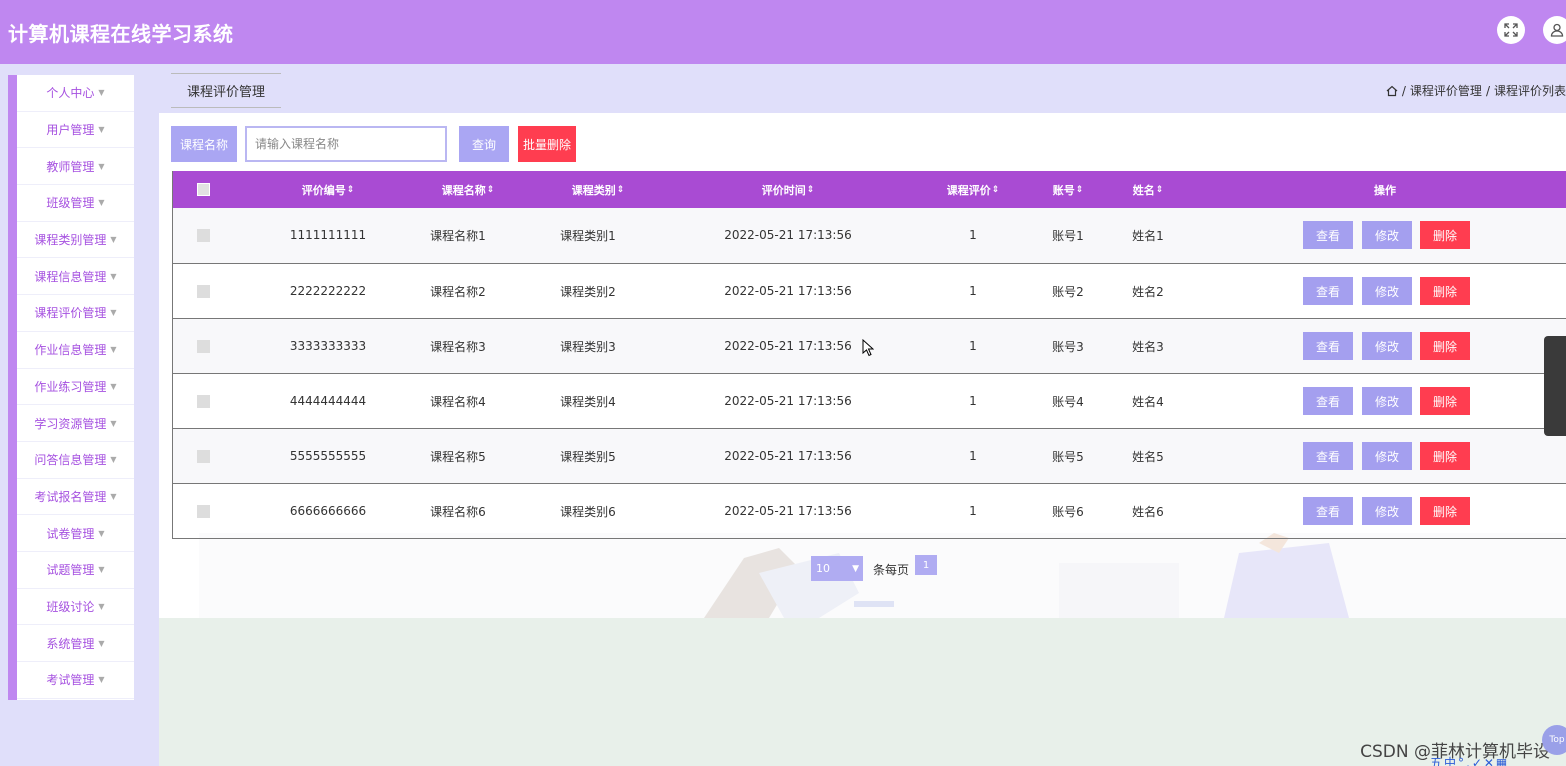  Describe the element at coordinates (226, 90) in the screenshot. I see `tab-course-evaluation: 课程评价管理` at that location.